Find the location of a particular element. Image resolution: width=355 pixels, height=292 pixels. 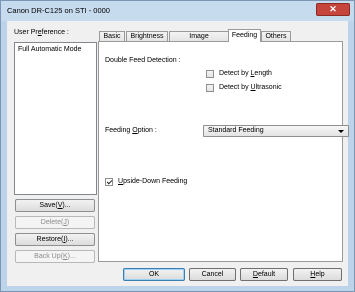

tab-feeding: Feeding is located at coordinates (244, 35).